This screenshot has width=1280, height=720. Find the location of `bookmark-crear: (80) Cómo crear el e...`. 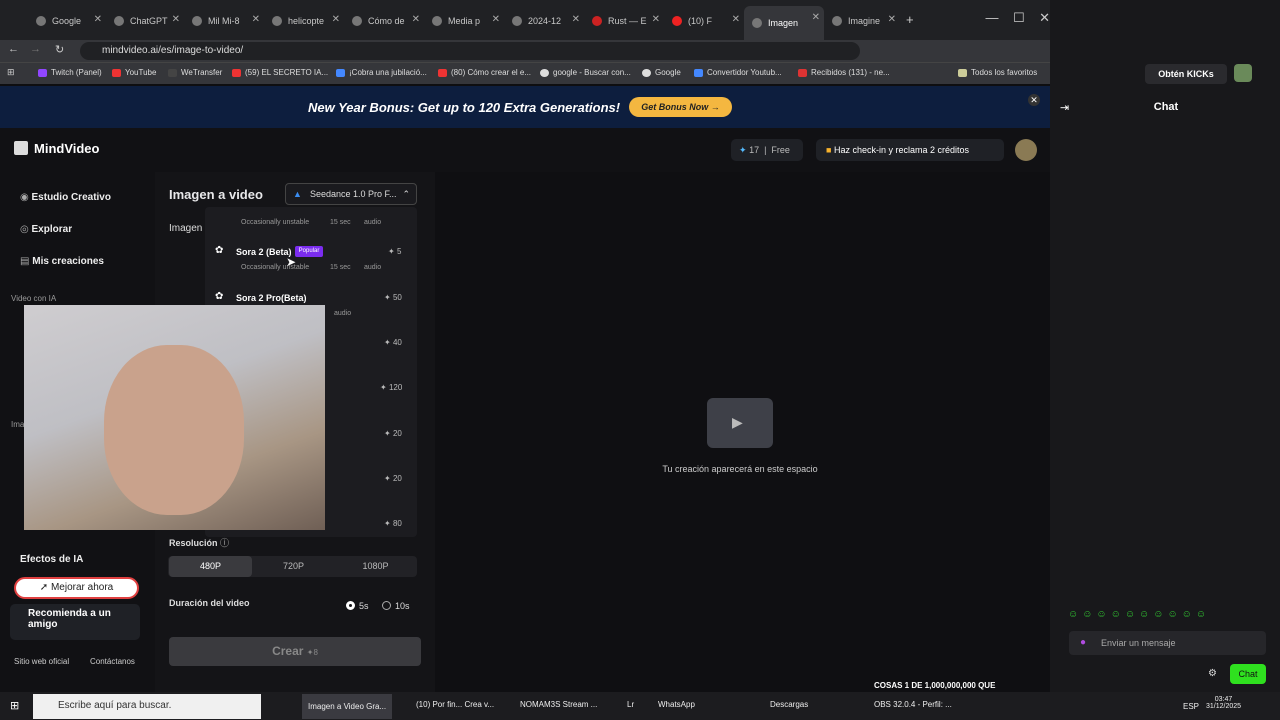

bookmark-crear: (80) Cómo crear el e... is located at coordinates (484, 72).